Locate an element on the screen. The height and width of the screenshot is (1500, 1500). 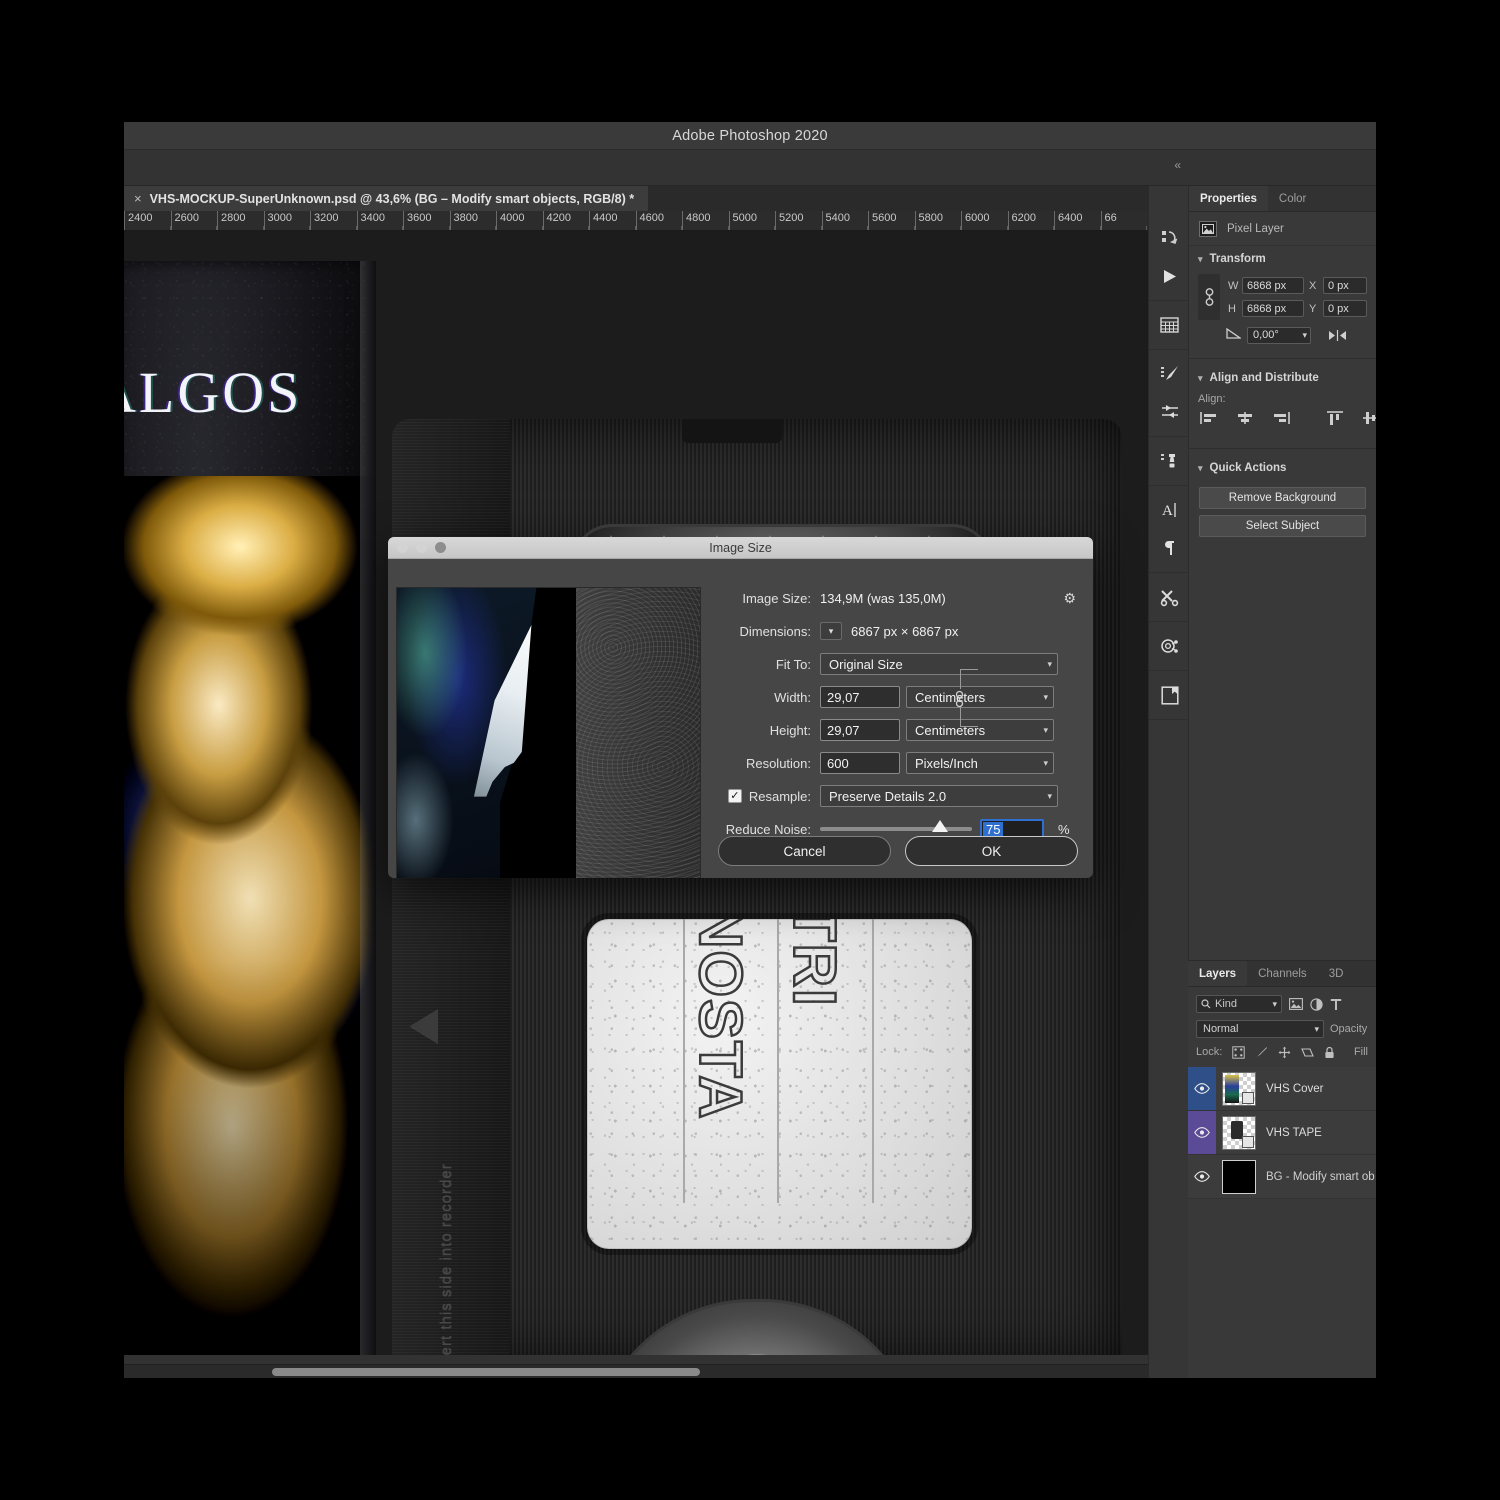
lock-position-icon is located at coordinates (1284, 1052).